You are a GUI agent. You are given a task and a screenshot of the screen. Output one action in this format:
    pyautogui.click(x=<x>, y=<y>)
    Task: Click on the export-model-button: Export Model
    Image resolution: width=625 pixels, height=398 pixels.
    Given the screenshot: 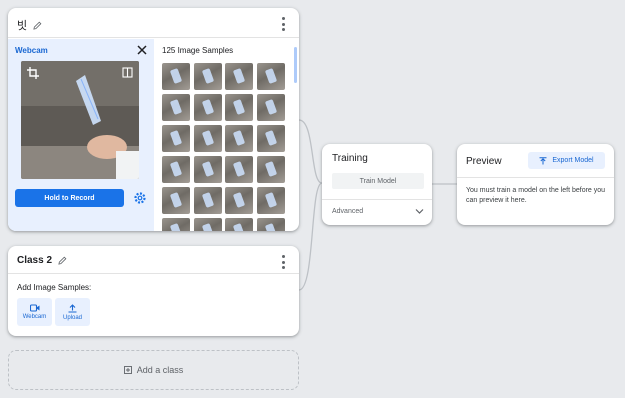 What is the action you would take?
    pyautogui.click(x=566, y=160)
    